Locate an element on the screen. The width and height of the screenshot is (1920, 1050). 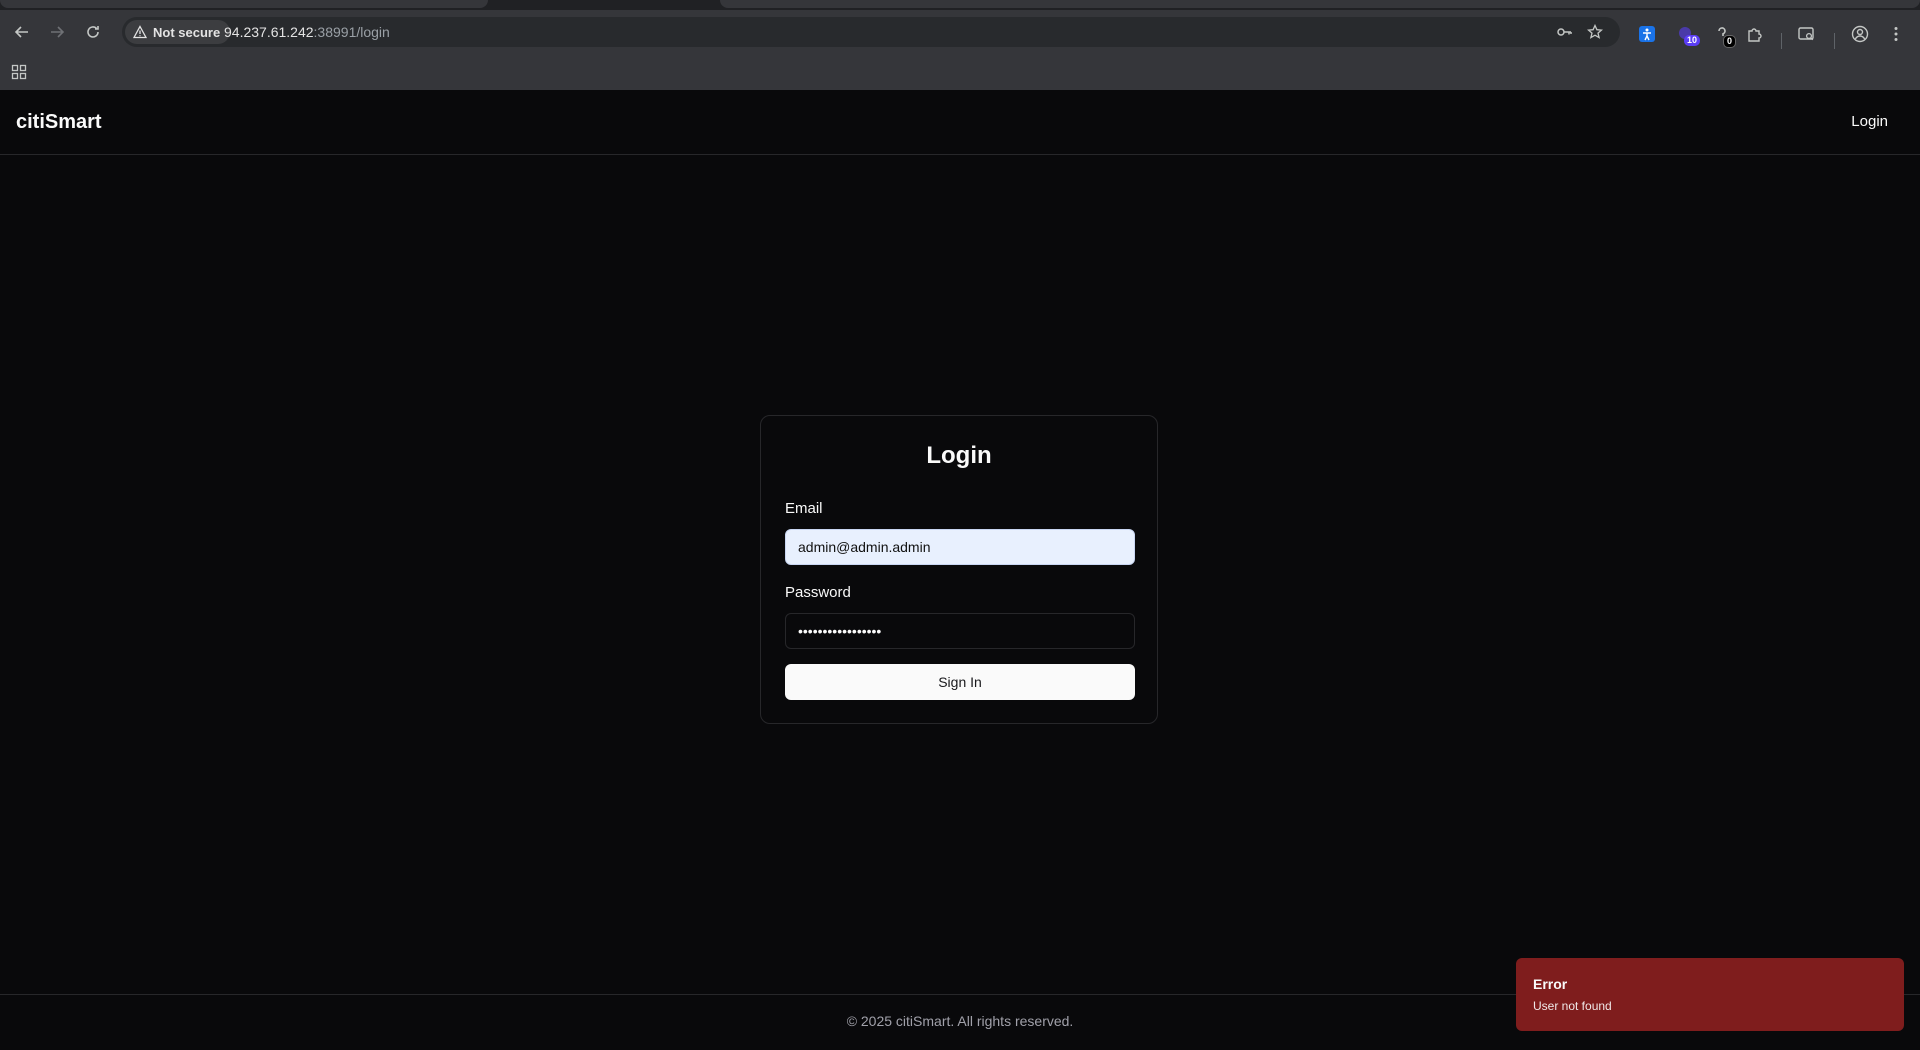
toast-description: User not found is located at coordinates (1572, 1006).